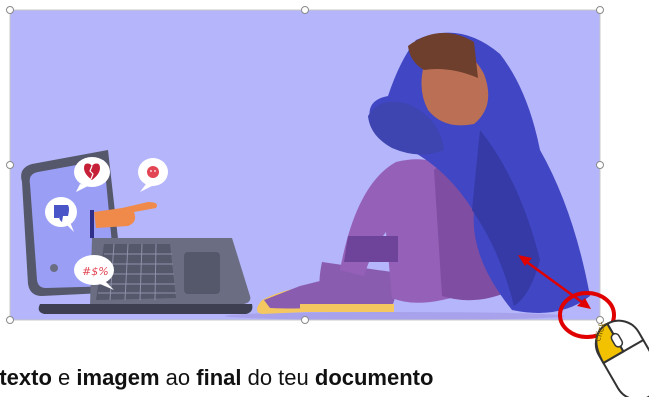  I want to click on document-text-run: do teu, so click(278, 377).